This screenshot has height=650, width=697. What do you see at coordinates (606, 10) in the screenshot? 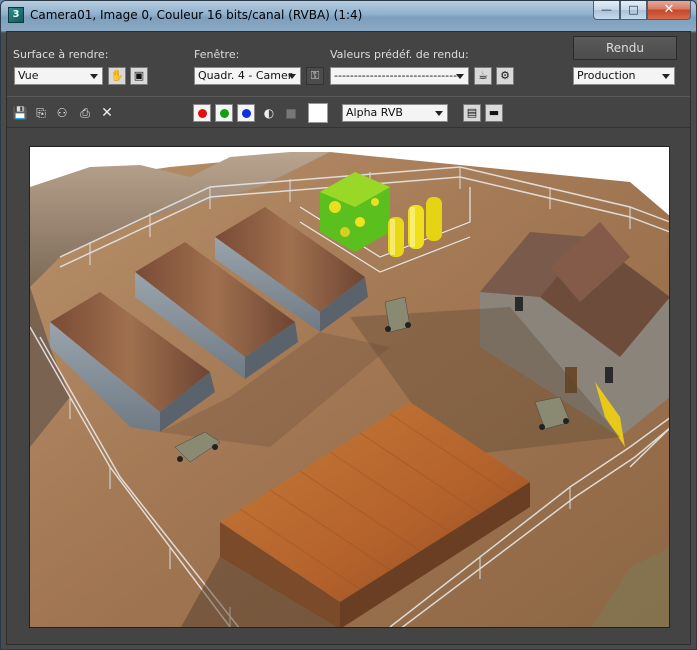
I see `minimize-button: —` at bounding box center [606, 10].